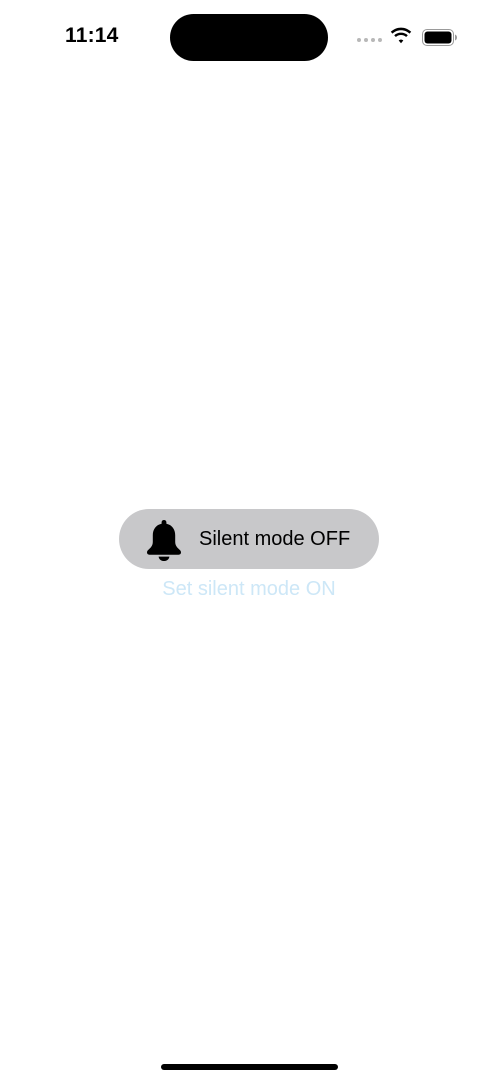 Image resolution: width=498 pixels, height=1080 pixels. Describe the element at coordinates (249, 589) in the screenshot. I see `set-silent-mode-on-button: Set silent mode ON` at that location.